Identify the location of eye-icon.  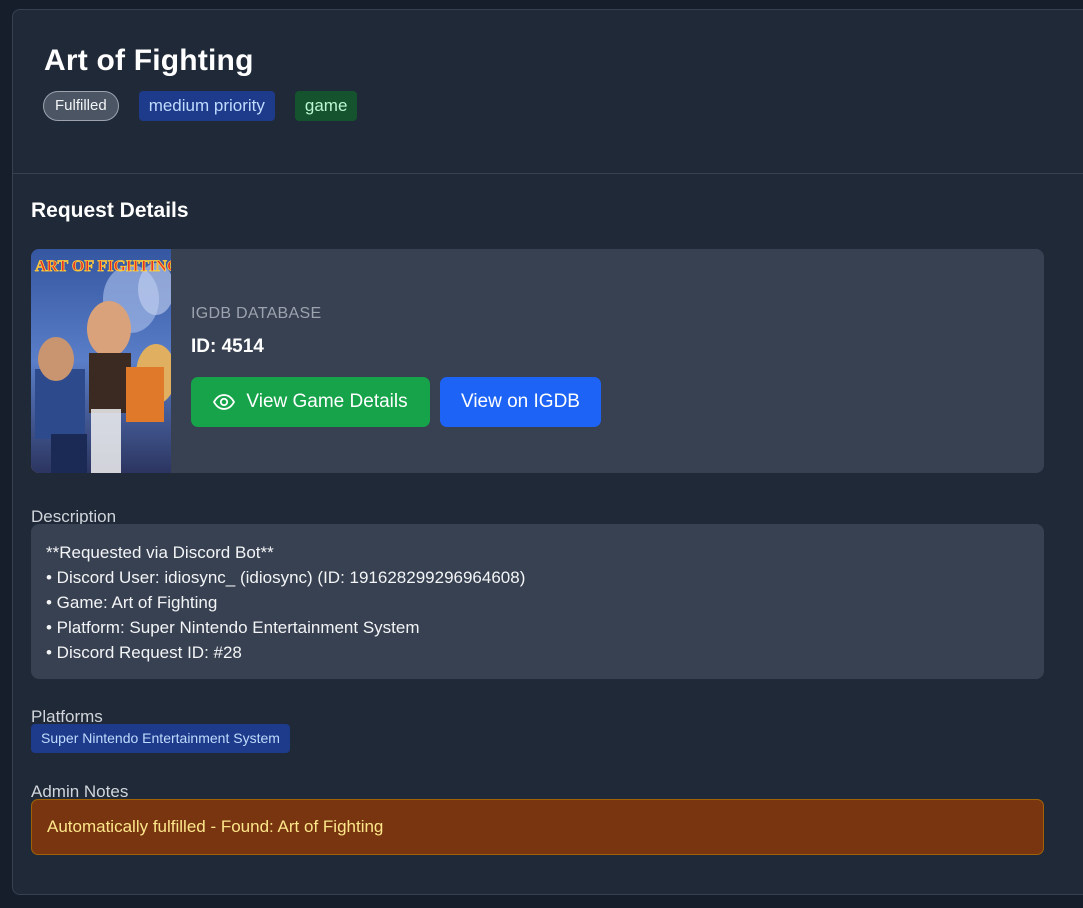
(224, 402).